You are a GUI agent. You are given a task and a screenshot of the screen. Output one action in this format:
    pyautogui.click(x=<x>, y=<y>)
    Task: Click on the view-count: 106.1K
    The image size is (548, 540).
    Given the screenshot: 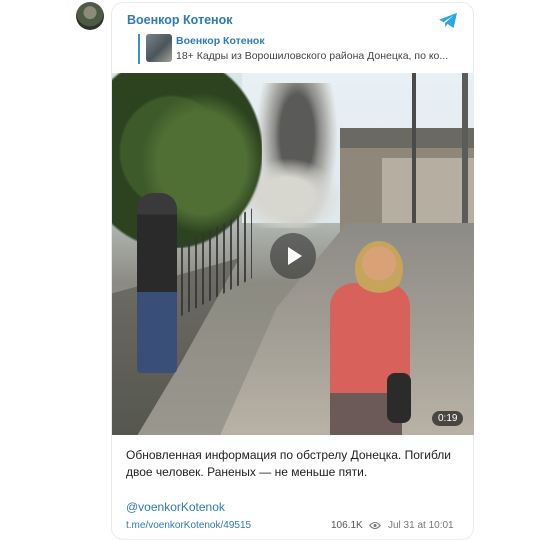 What is the action you would take?
    pyautogui.click(x=347, y=525)
    